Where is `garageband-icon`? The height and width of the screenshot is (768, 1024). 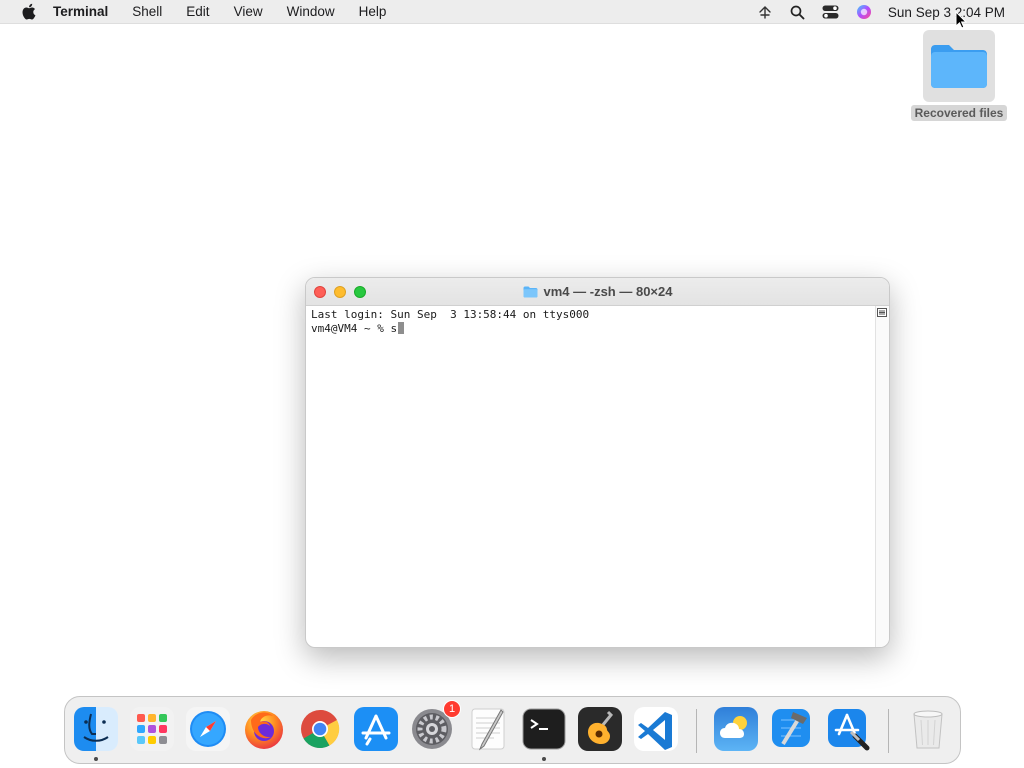
garageband-icon is located at coordinates (600, 729).